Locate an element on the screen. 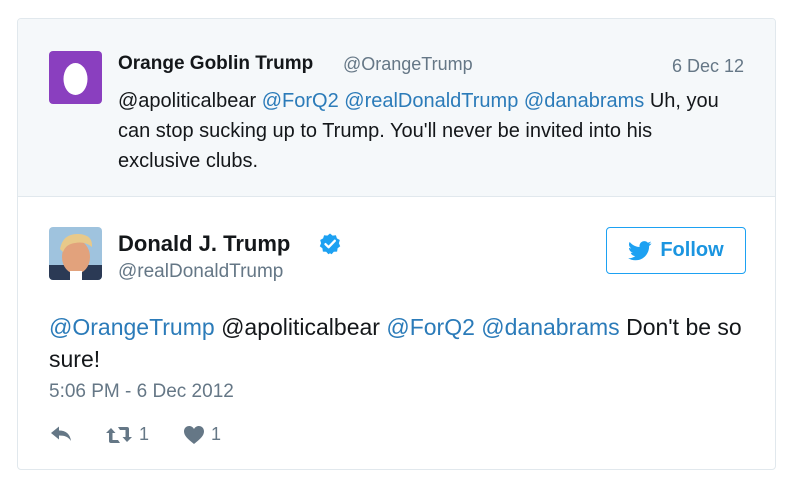 The image size is (799, 494). retweet-count: 1 is located at coordinates (144, 434).